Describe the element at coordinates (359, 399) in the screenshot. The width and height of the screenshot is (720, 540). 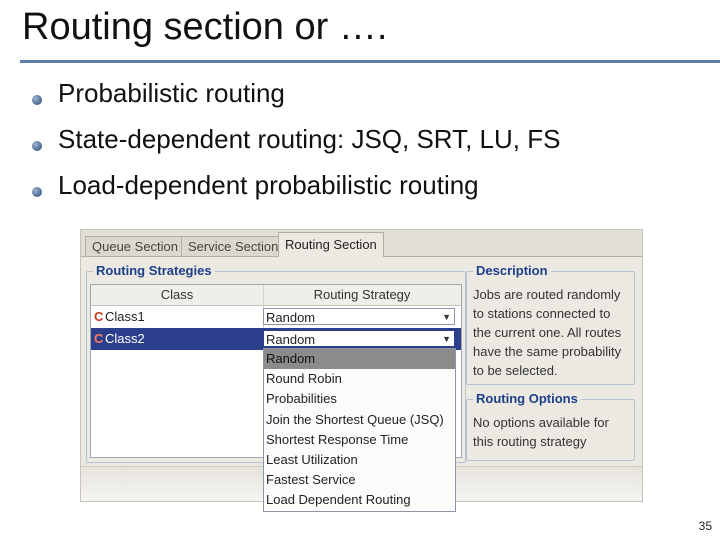
I see `dropdown-option-probabilities: Probabilities` at that location.